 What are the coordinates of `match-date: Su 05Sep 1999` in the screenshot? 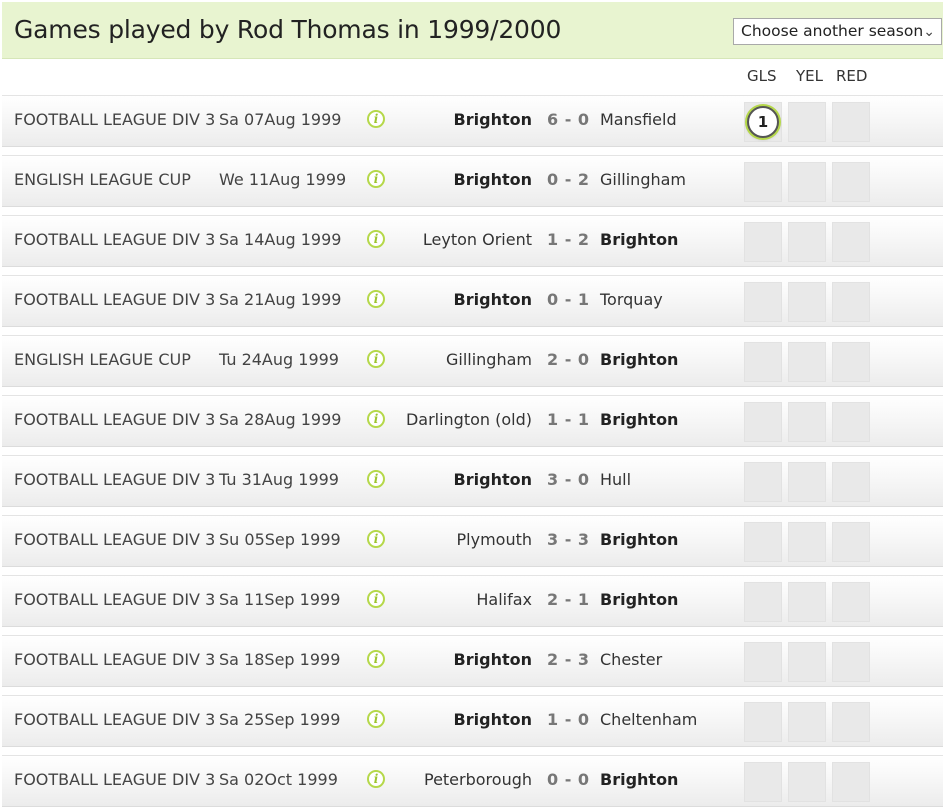 It's located at (280, 539).